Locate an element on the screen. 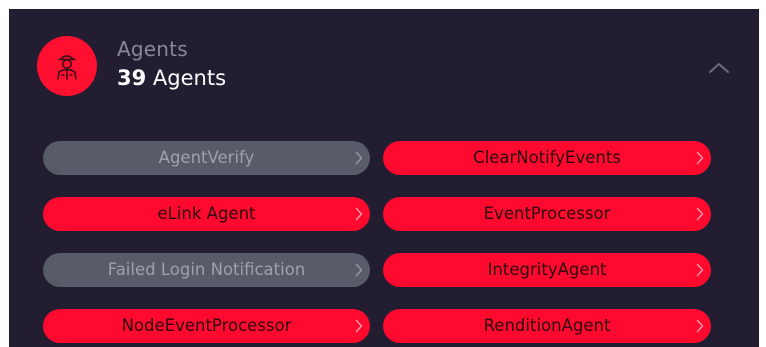 The image size is (766, 347). collapse-button is located at coordinates (719, 68).